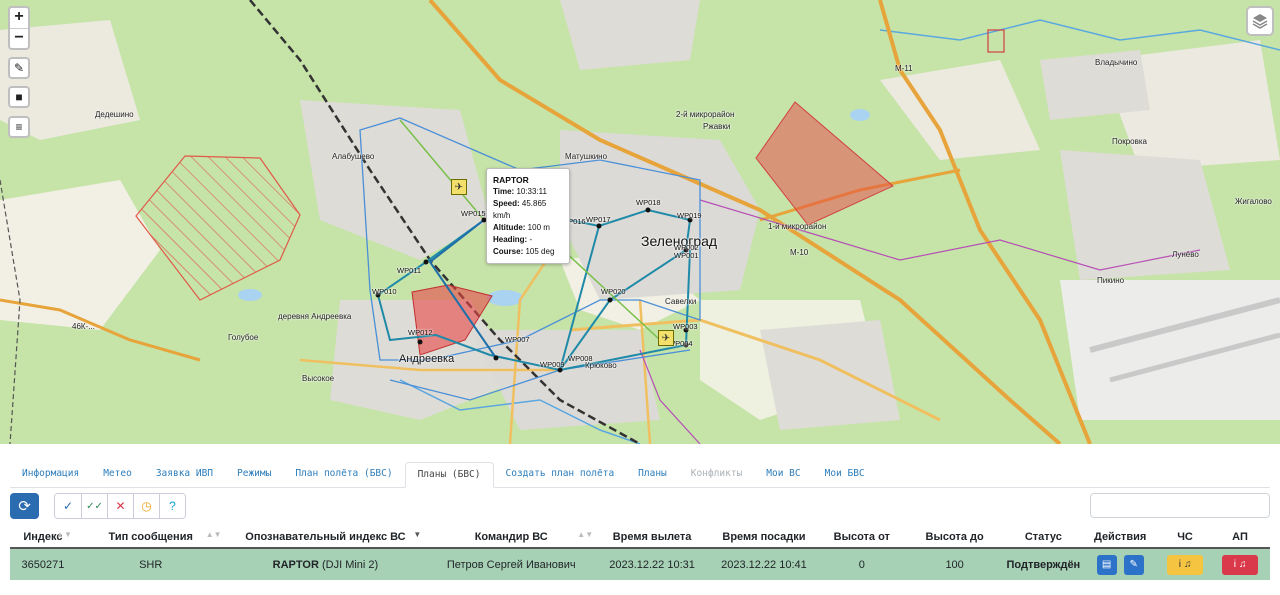 This screenshot has height=595, width=1280. I want to click on edit-button: ✎, so click(1133, 564).